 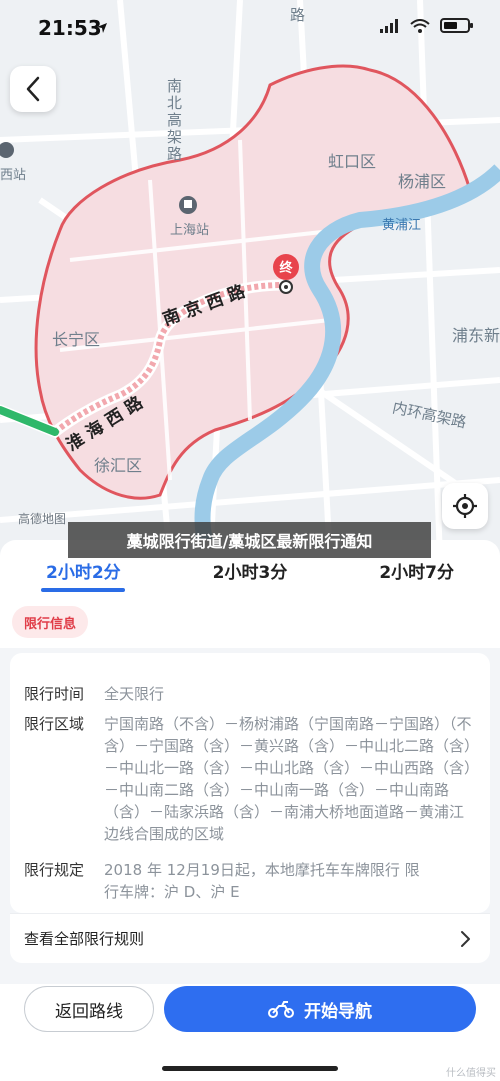 What do you see at coordinates (465, 939) in the screenshot?
I see `chevron-right-icon` at bounding box center [465, 939].